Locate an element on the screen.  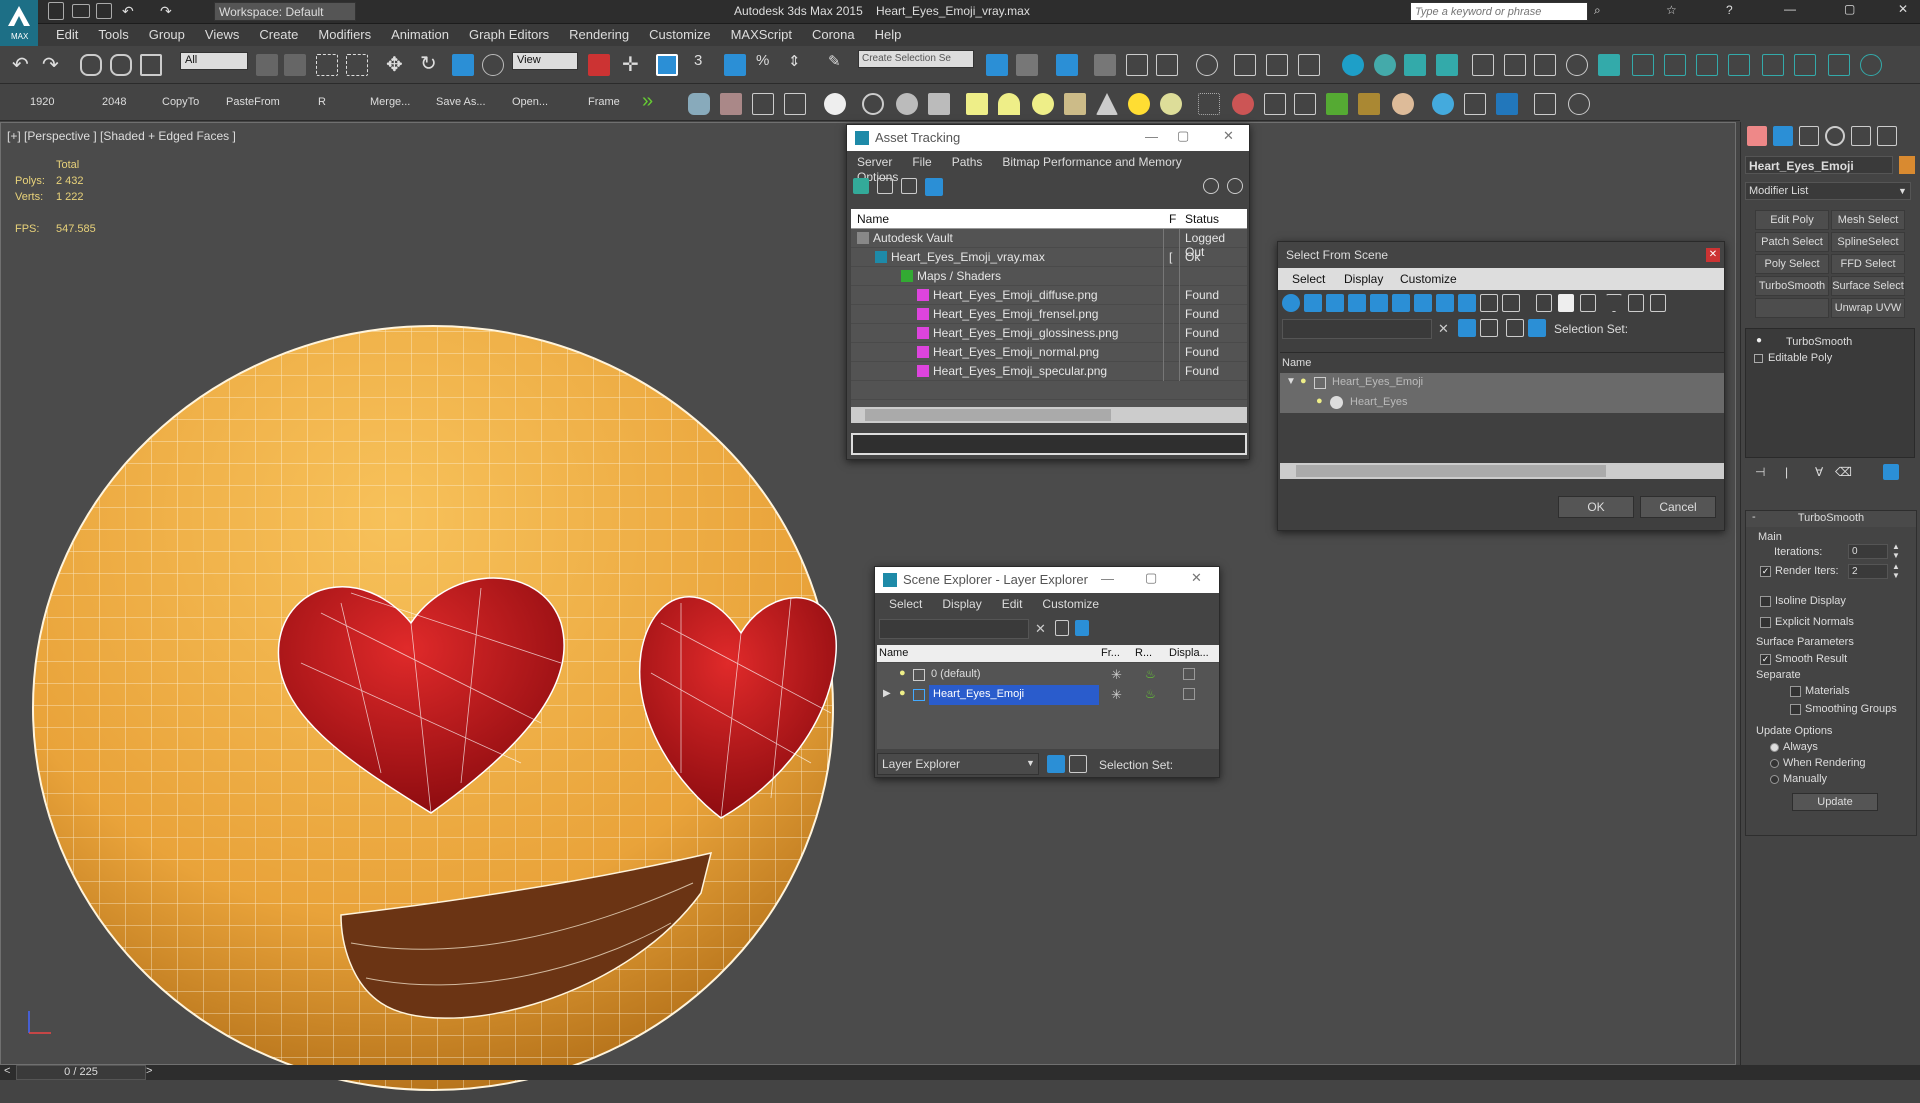
menu-views: Views is located at coordinates (222, 34).